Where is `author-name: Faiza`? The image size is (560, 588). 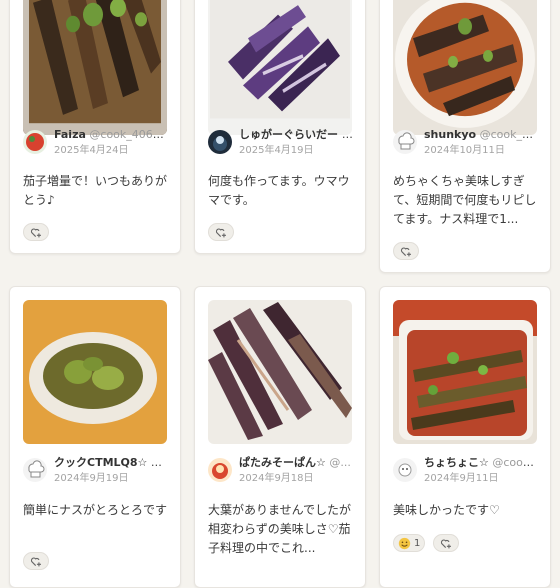 author-name: Faiza is located at coordinates (70, 134).